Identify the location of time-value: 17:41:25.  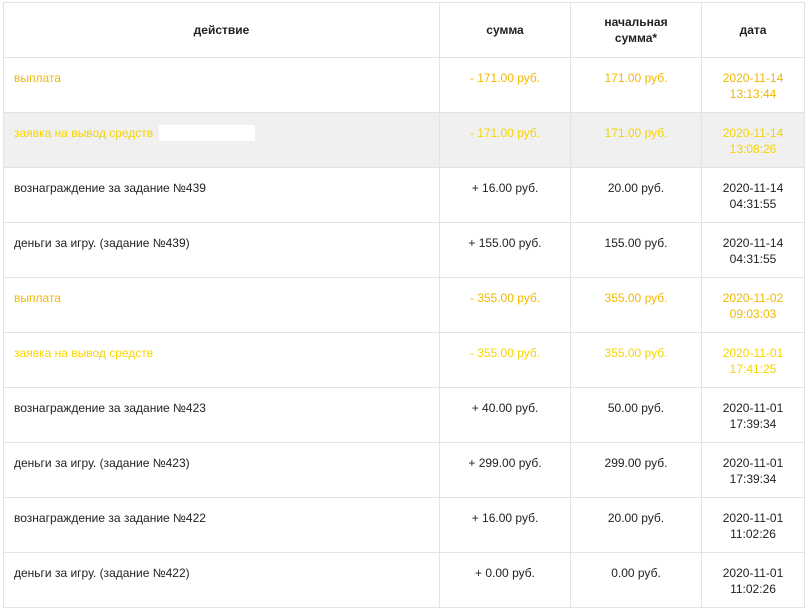
(753, 369).